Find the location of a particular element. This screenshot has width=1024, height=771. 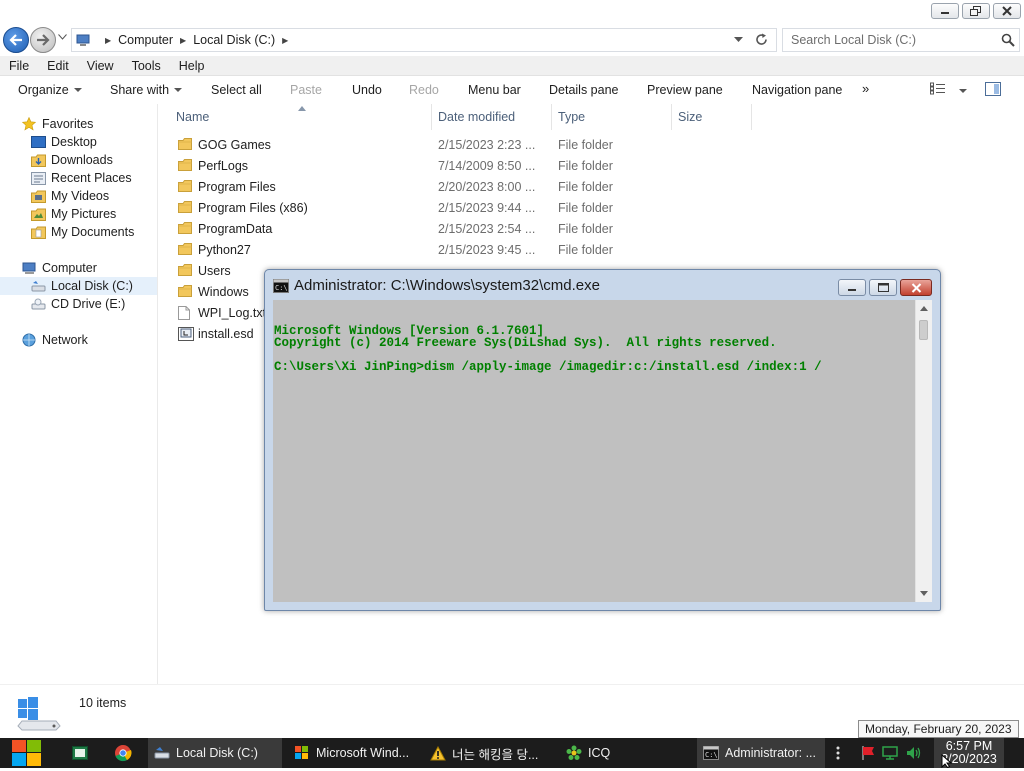

file-name: install.esd is located at coordinates (226, 334).